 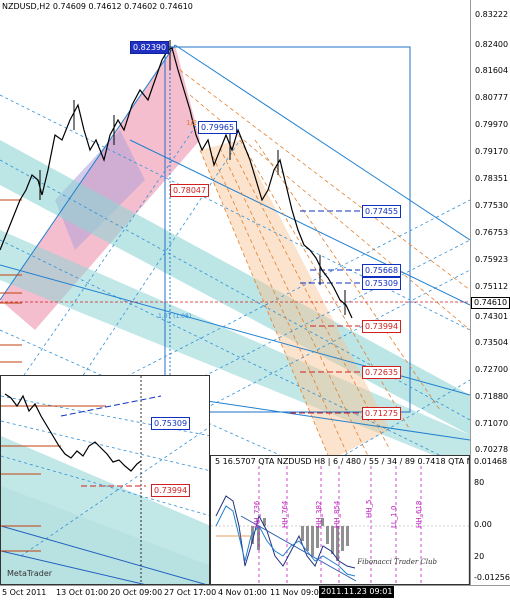 What do you see at coordinates (492, 449) in the screenshot?
I see `price-tick: 0.70278` at bounding box center [492, 449].